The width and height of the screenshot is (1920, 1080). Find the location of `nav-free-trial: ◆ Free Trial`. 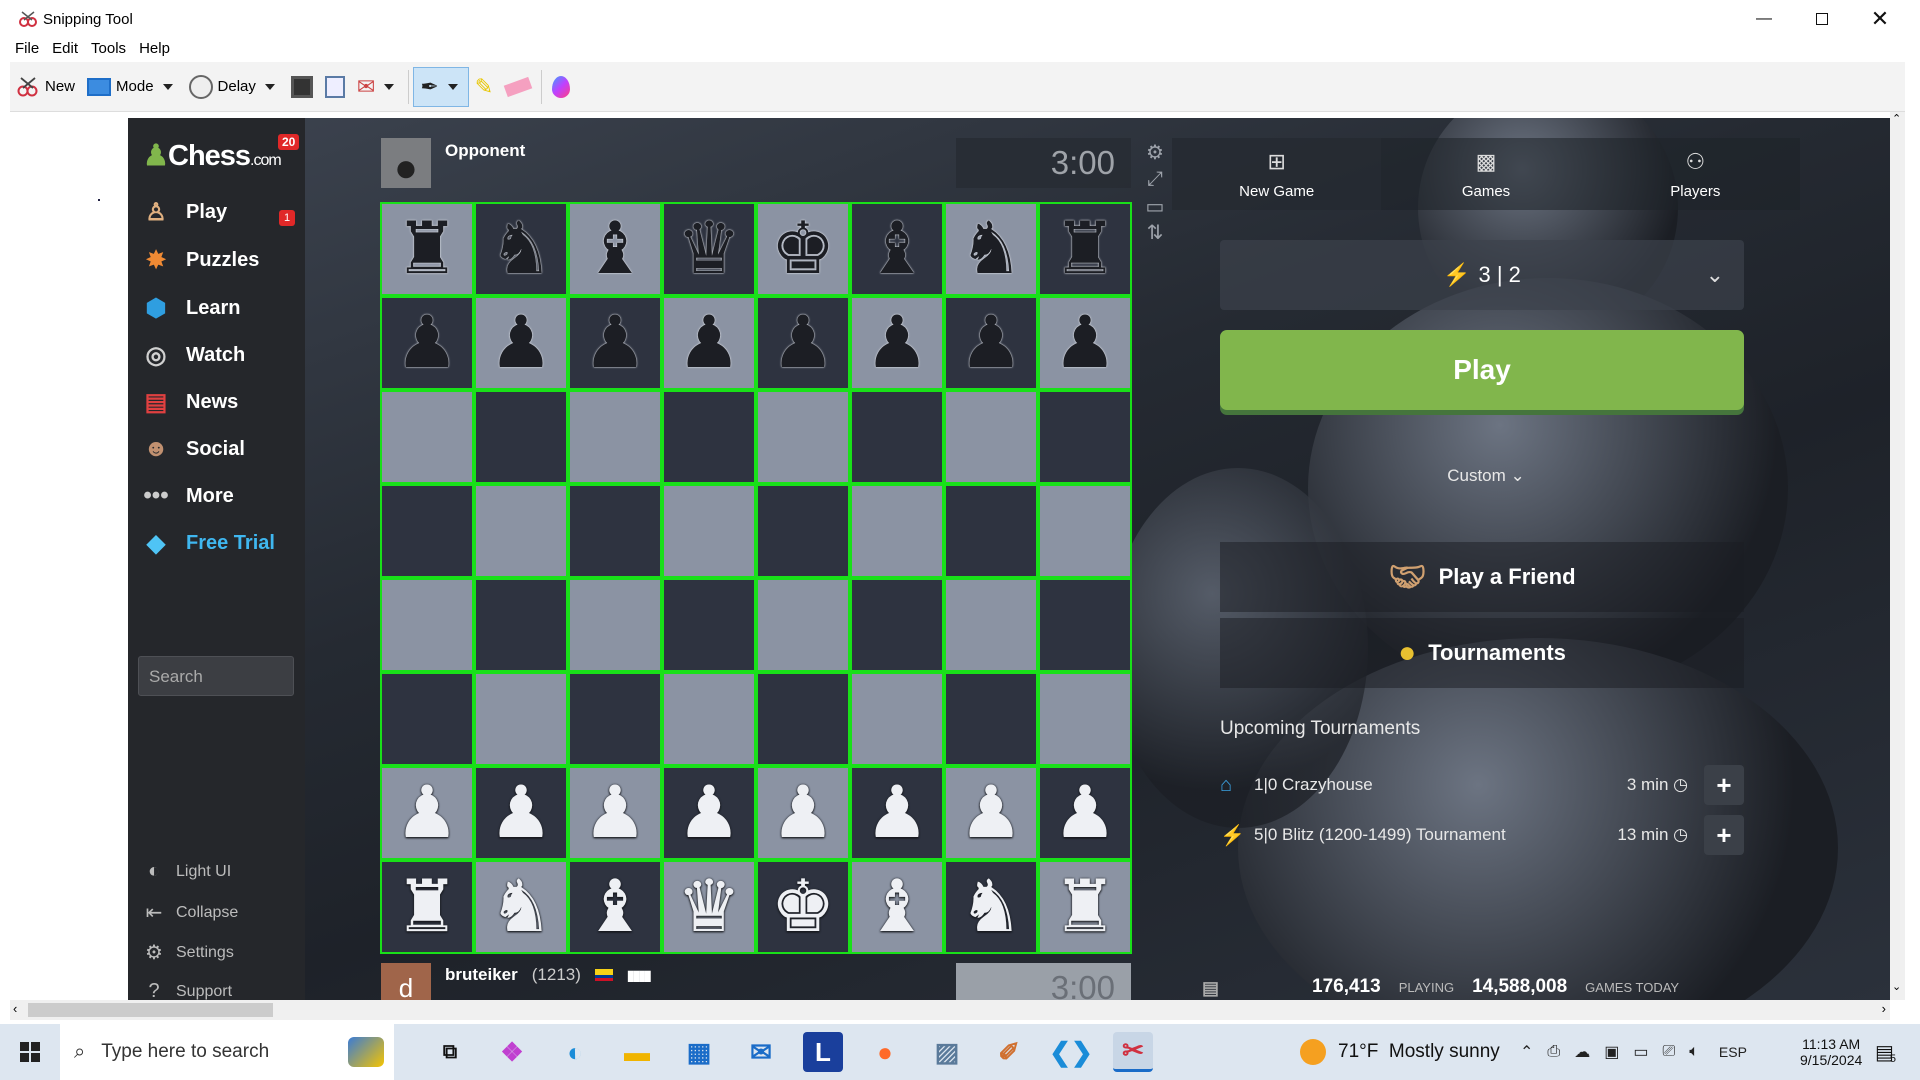

nav-free-trial: ◆ Free Trial is located at coordinates (207, 543).